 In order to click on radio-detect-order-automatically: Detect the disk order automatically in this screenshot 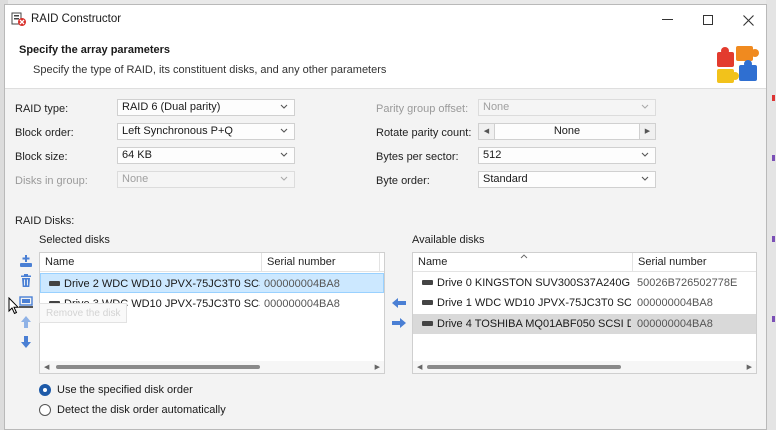, I will do `click(132, 410)`.